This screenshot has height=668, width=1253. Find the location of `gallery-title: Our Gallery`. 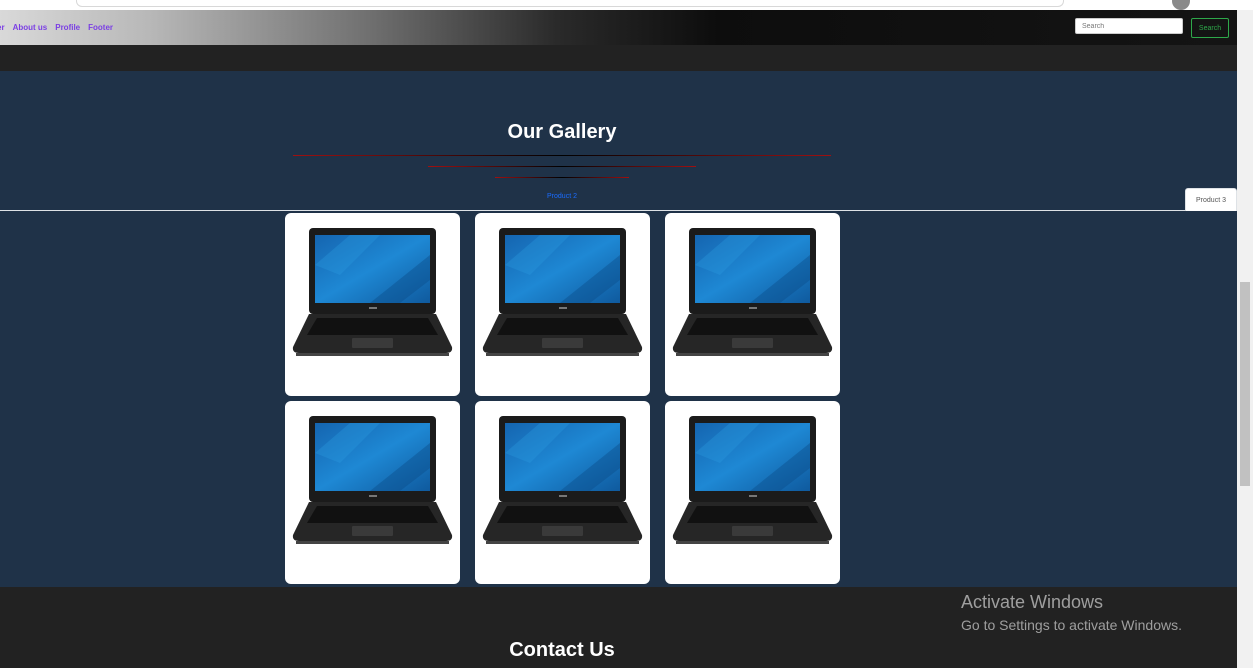

gallery-title: Our Gallery is located at coordinates (562, 132).